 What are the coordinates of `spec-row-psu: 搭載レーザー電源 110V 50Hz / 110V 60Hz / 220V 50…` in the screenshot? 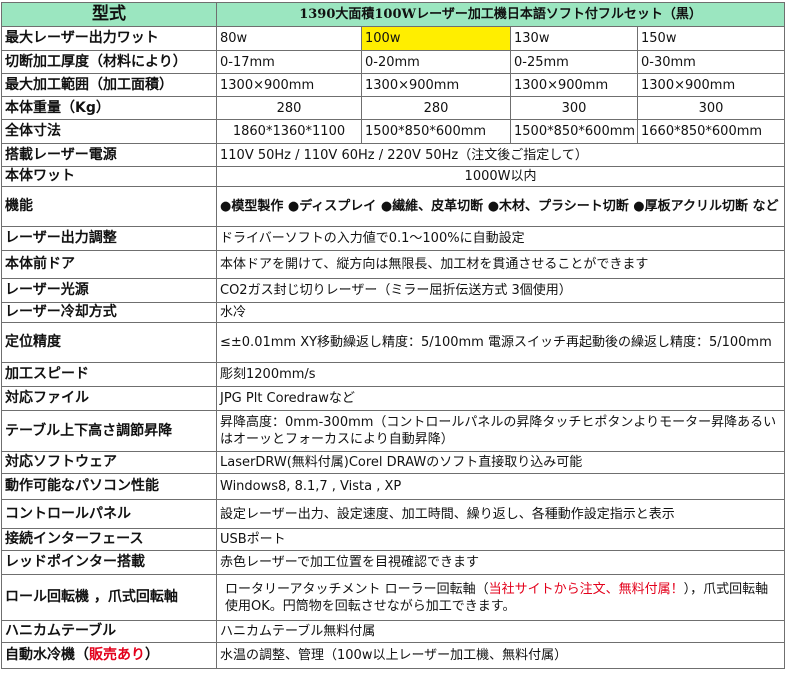 It's located at (393, 155).